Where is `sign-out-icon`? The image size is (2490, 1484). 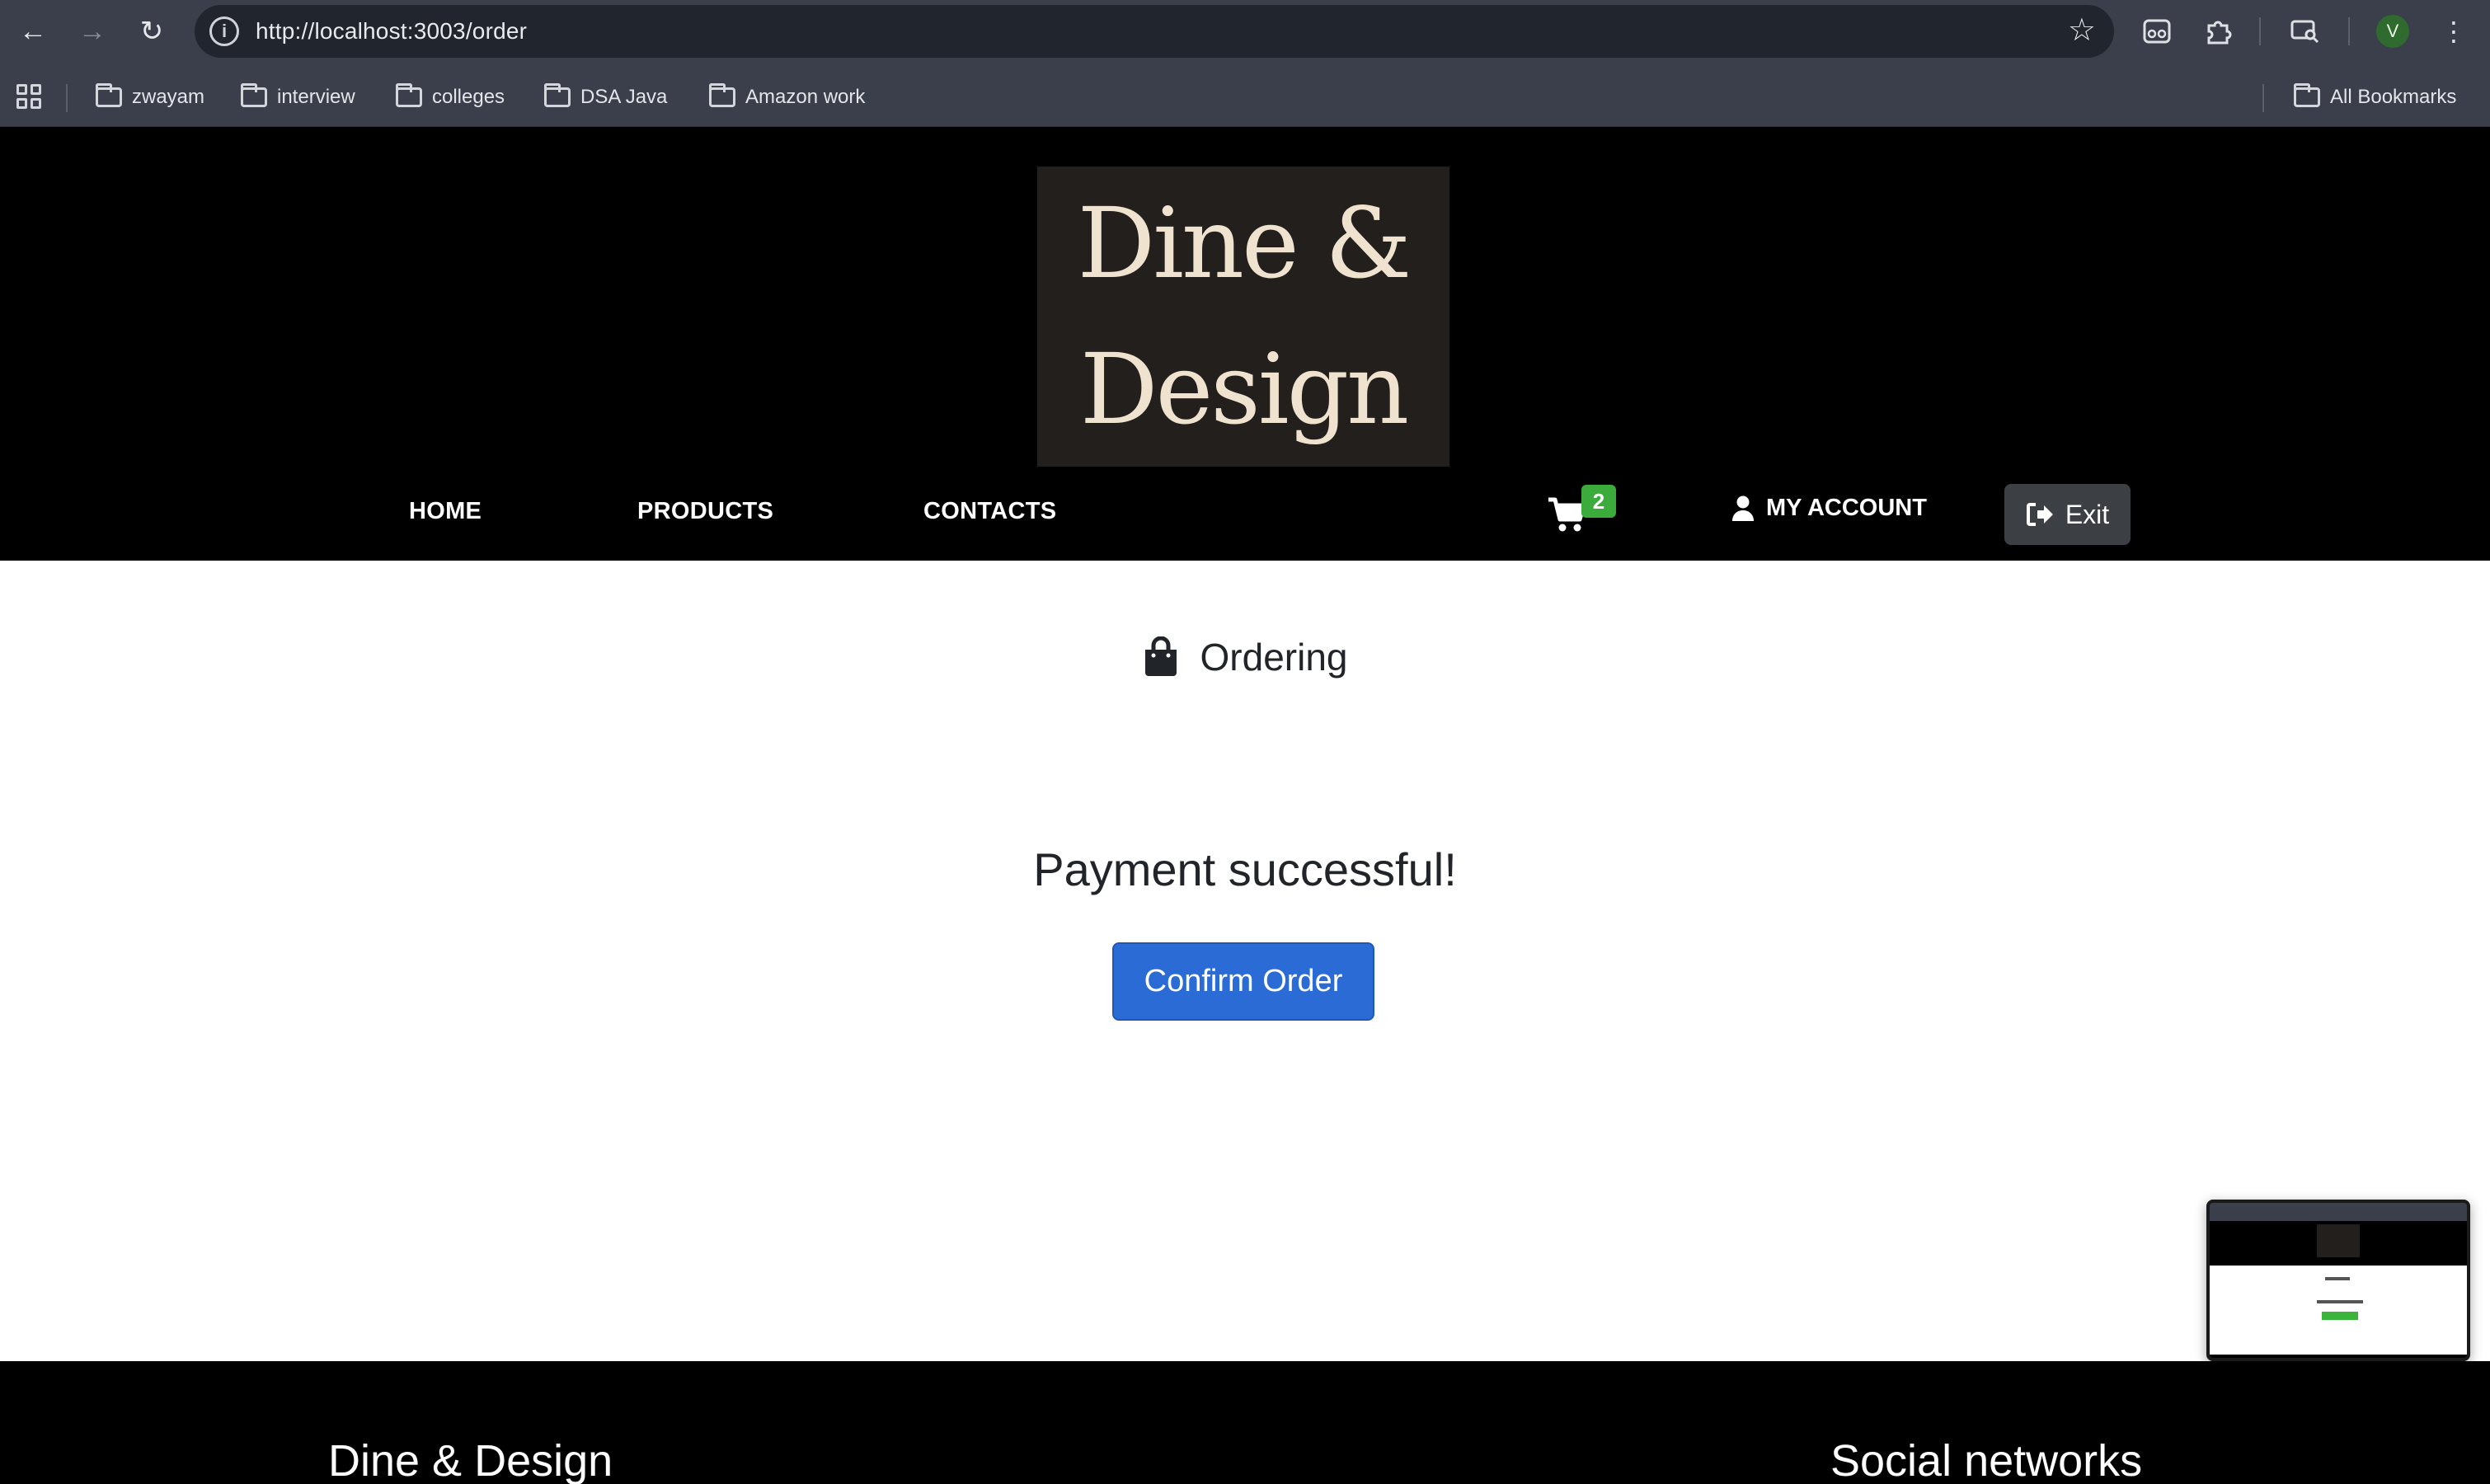 sign-out-icon is located at coordinates (2039, 514).